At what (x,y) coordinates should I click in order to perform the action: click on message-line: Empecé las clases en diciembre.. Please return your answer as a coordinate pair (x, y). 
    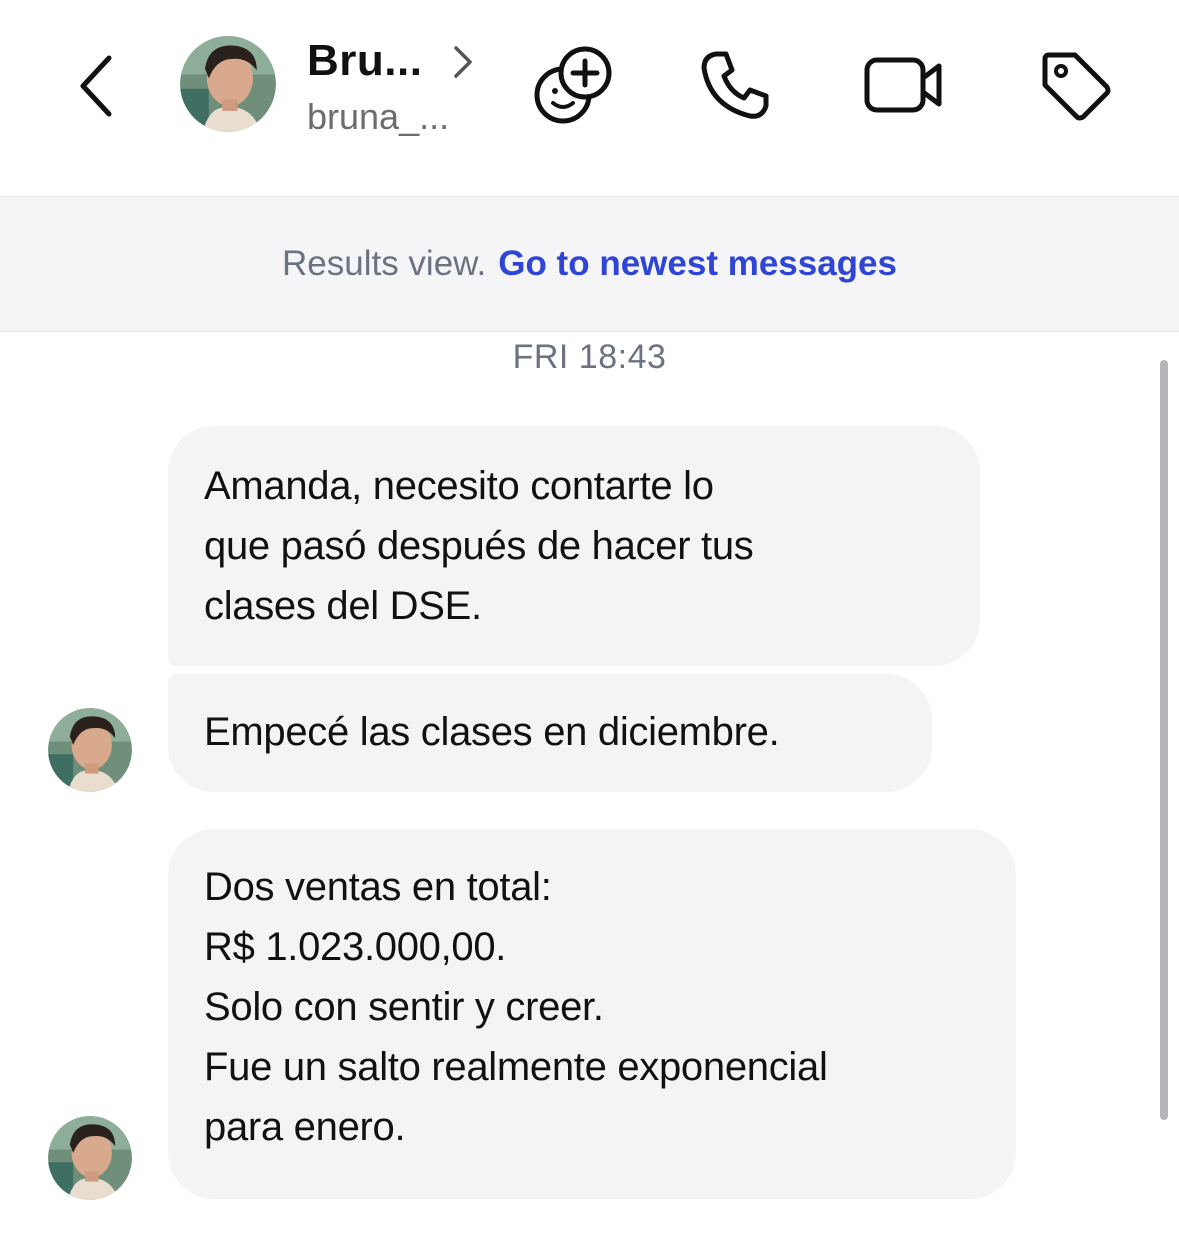
    Looking at the image, I should click on (492, 732).